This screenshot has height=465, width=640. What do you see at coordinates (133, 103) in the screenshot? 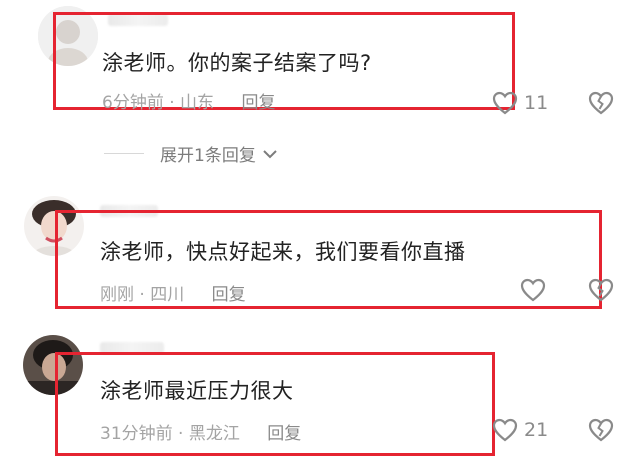
I see `comment-time: 6分钟前` at bounding box center [133, 103].